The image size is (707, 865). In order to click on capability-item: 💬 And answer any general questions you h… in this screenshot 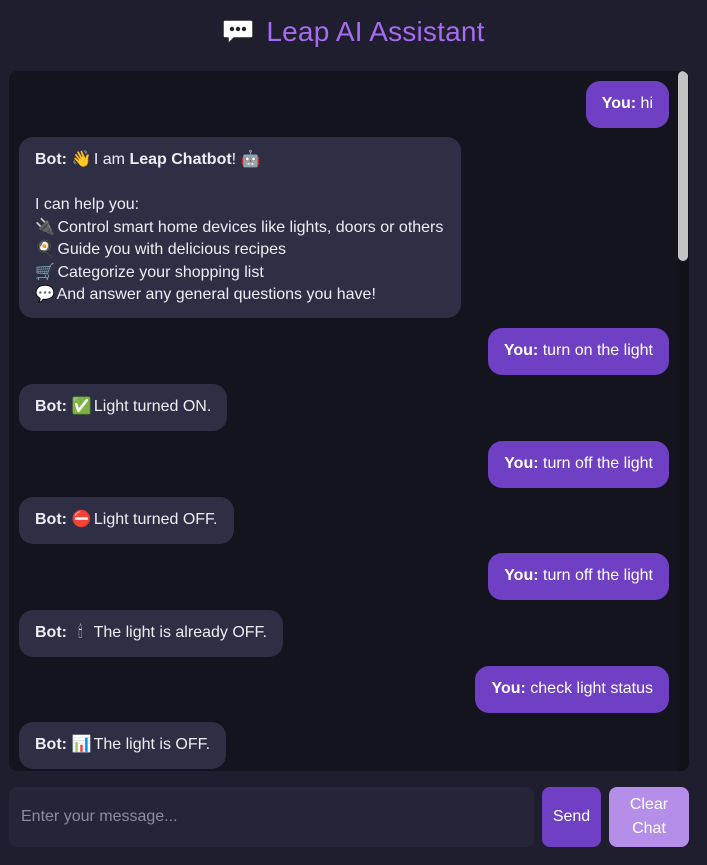, I will do `click(240, 295)`.